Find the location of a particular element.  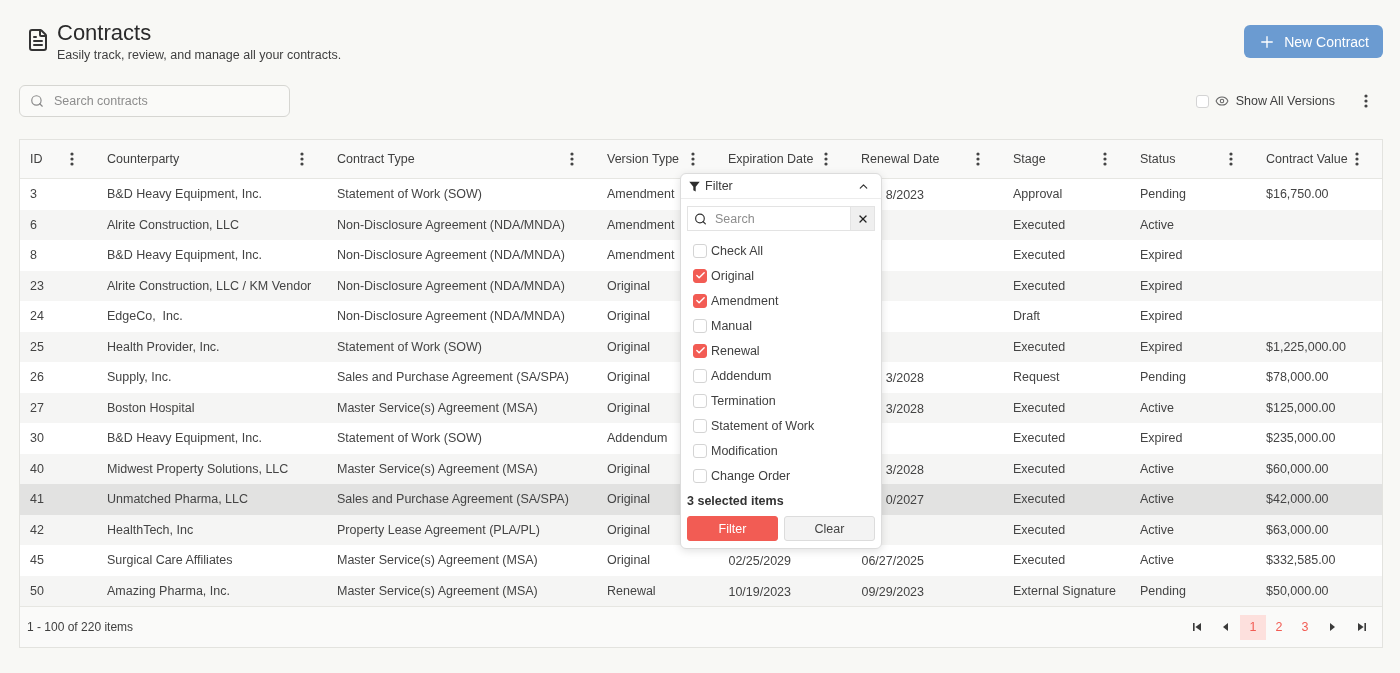

table-cell: Renewal is located at coordinates (631, 590).